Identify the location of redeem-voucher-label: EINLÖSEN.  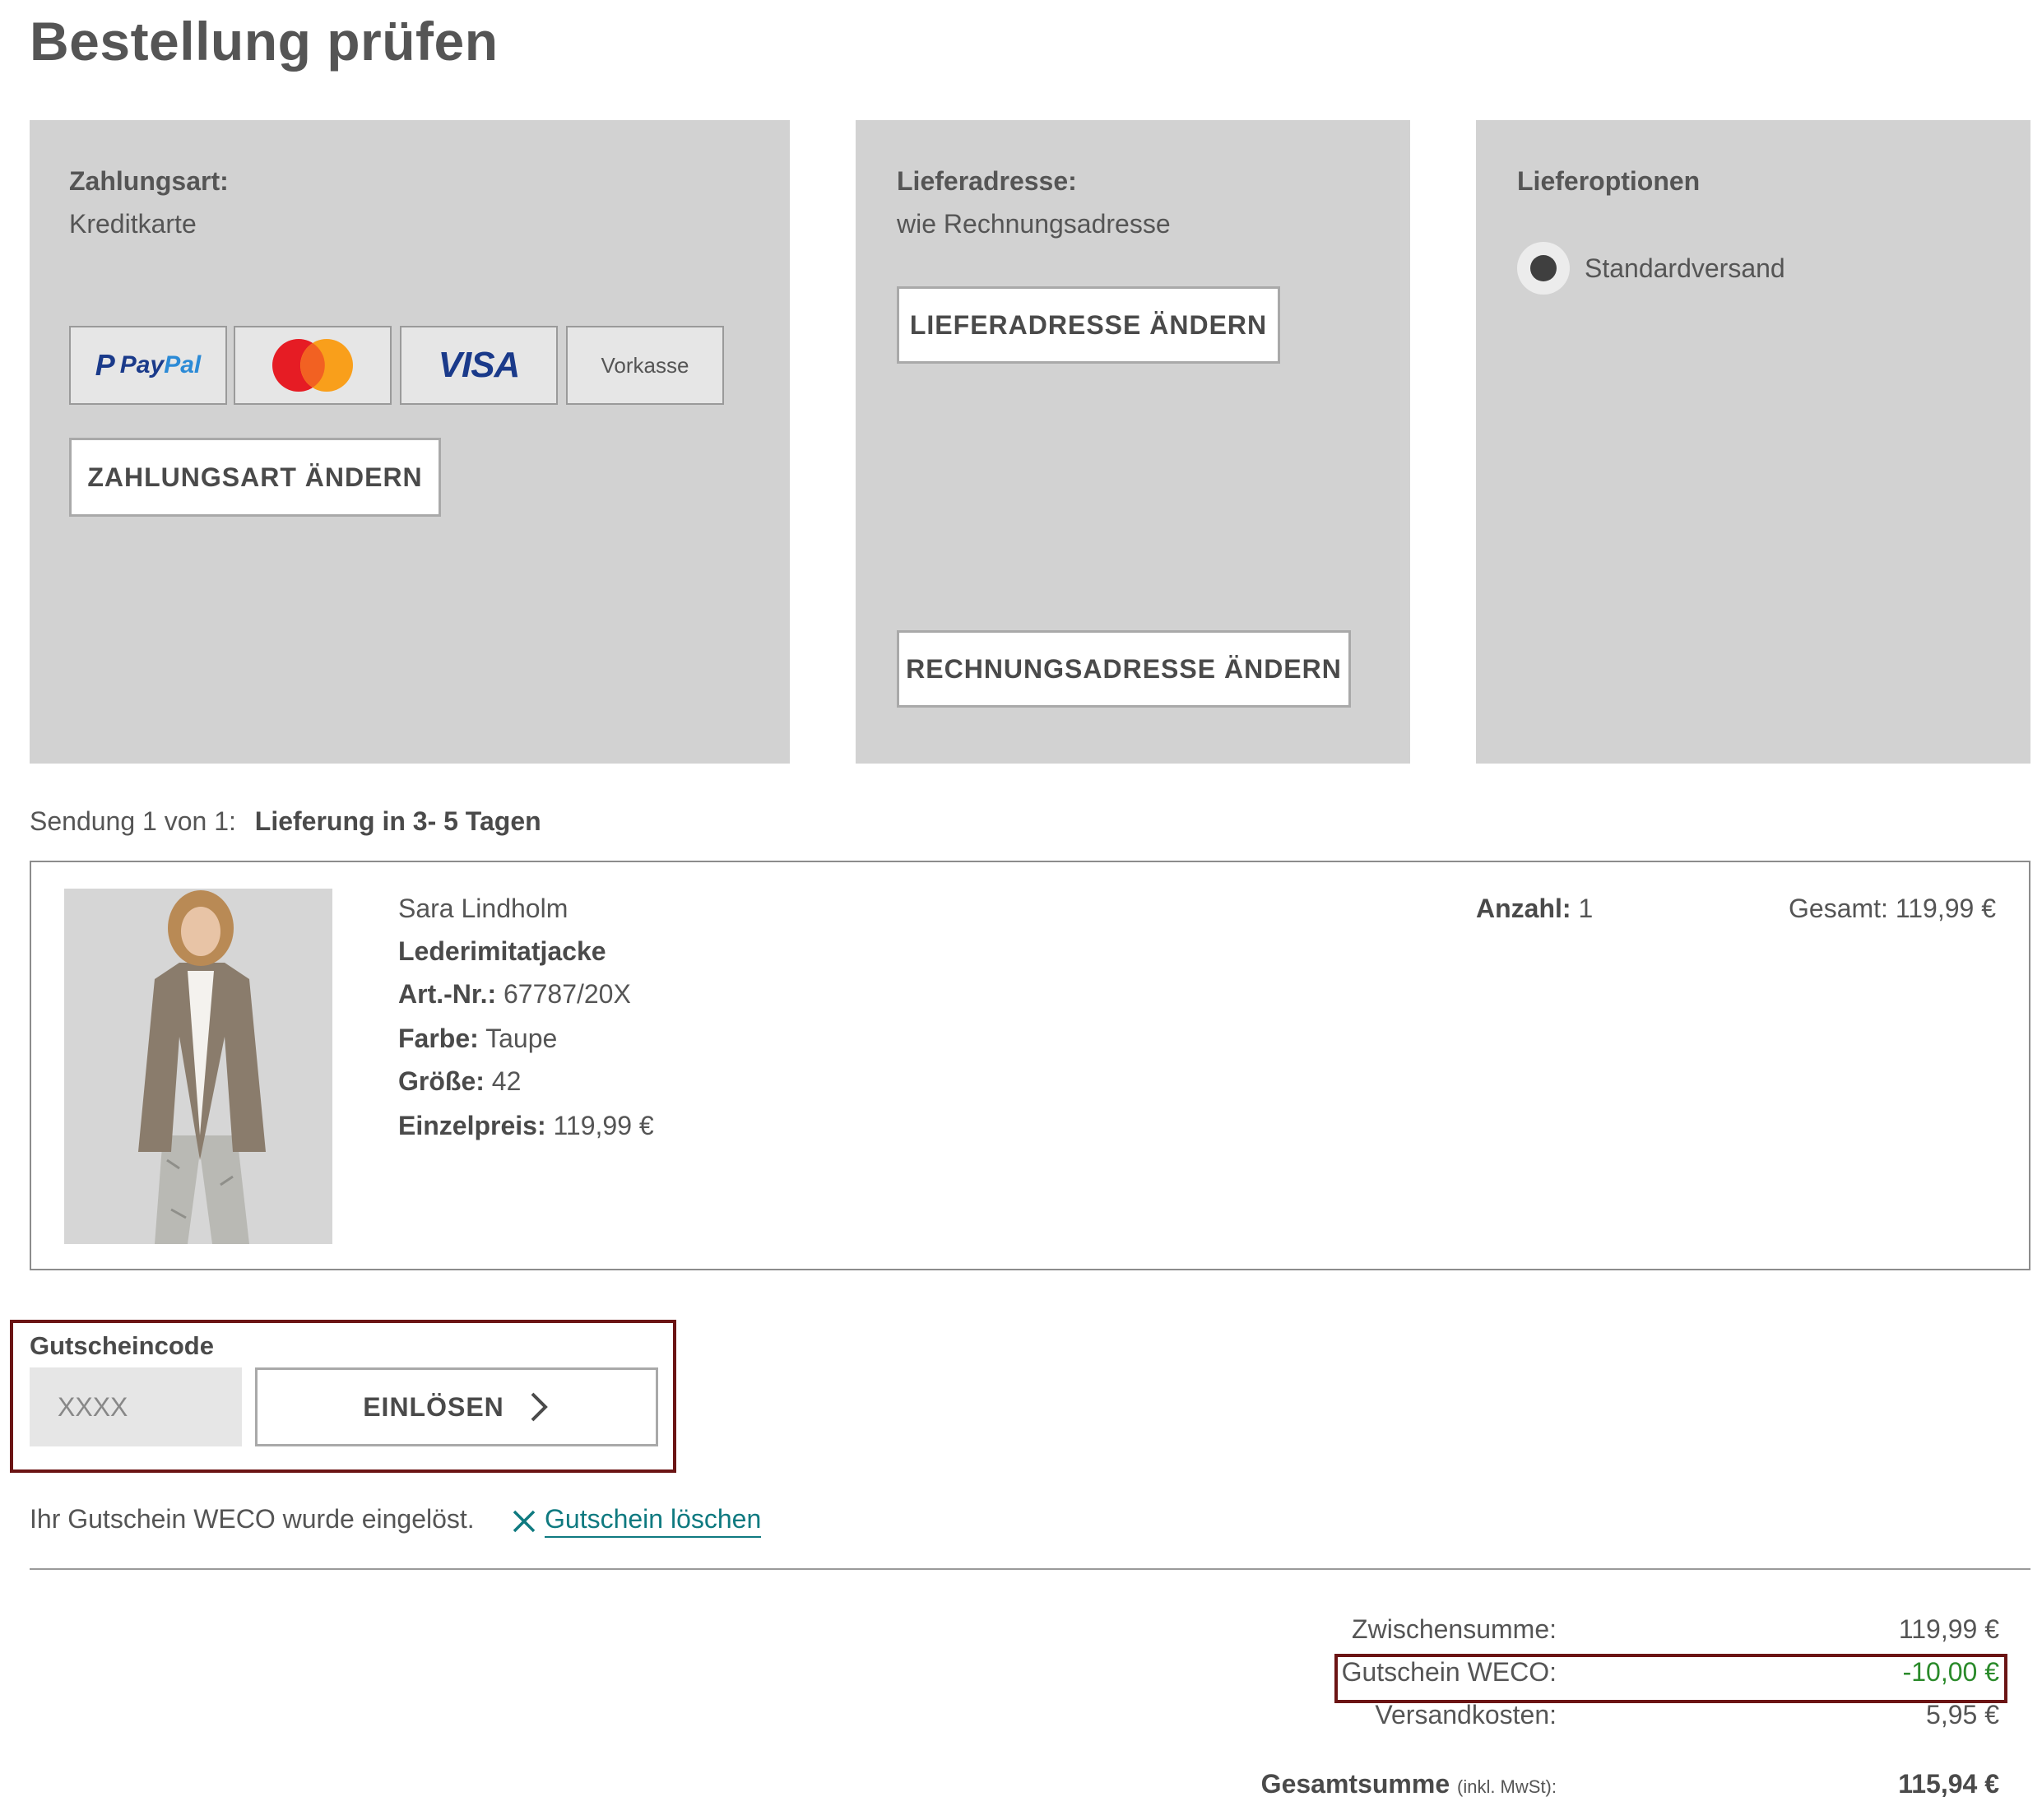
(433, 1406).